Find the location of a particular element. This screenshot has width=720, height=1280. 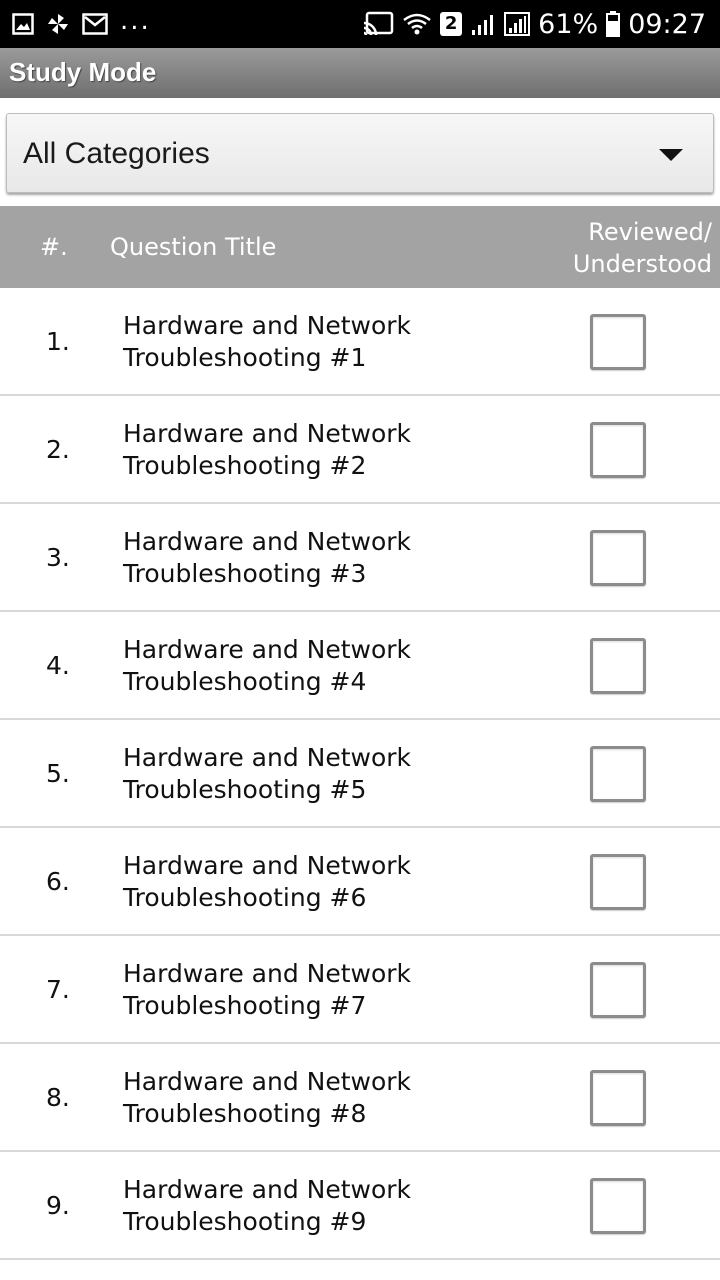

question-number: 1. is located at coordinates (58, 341).